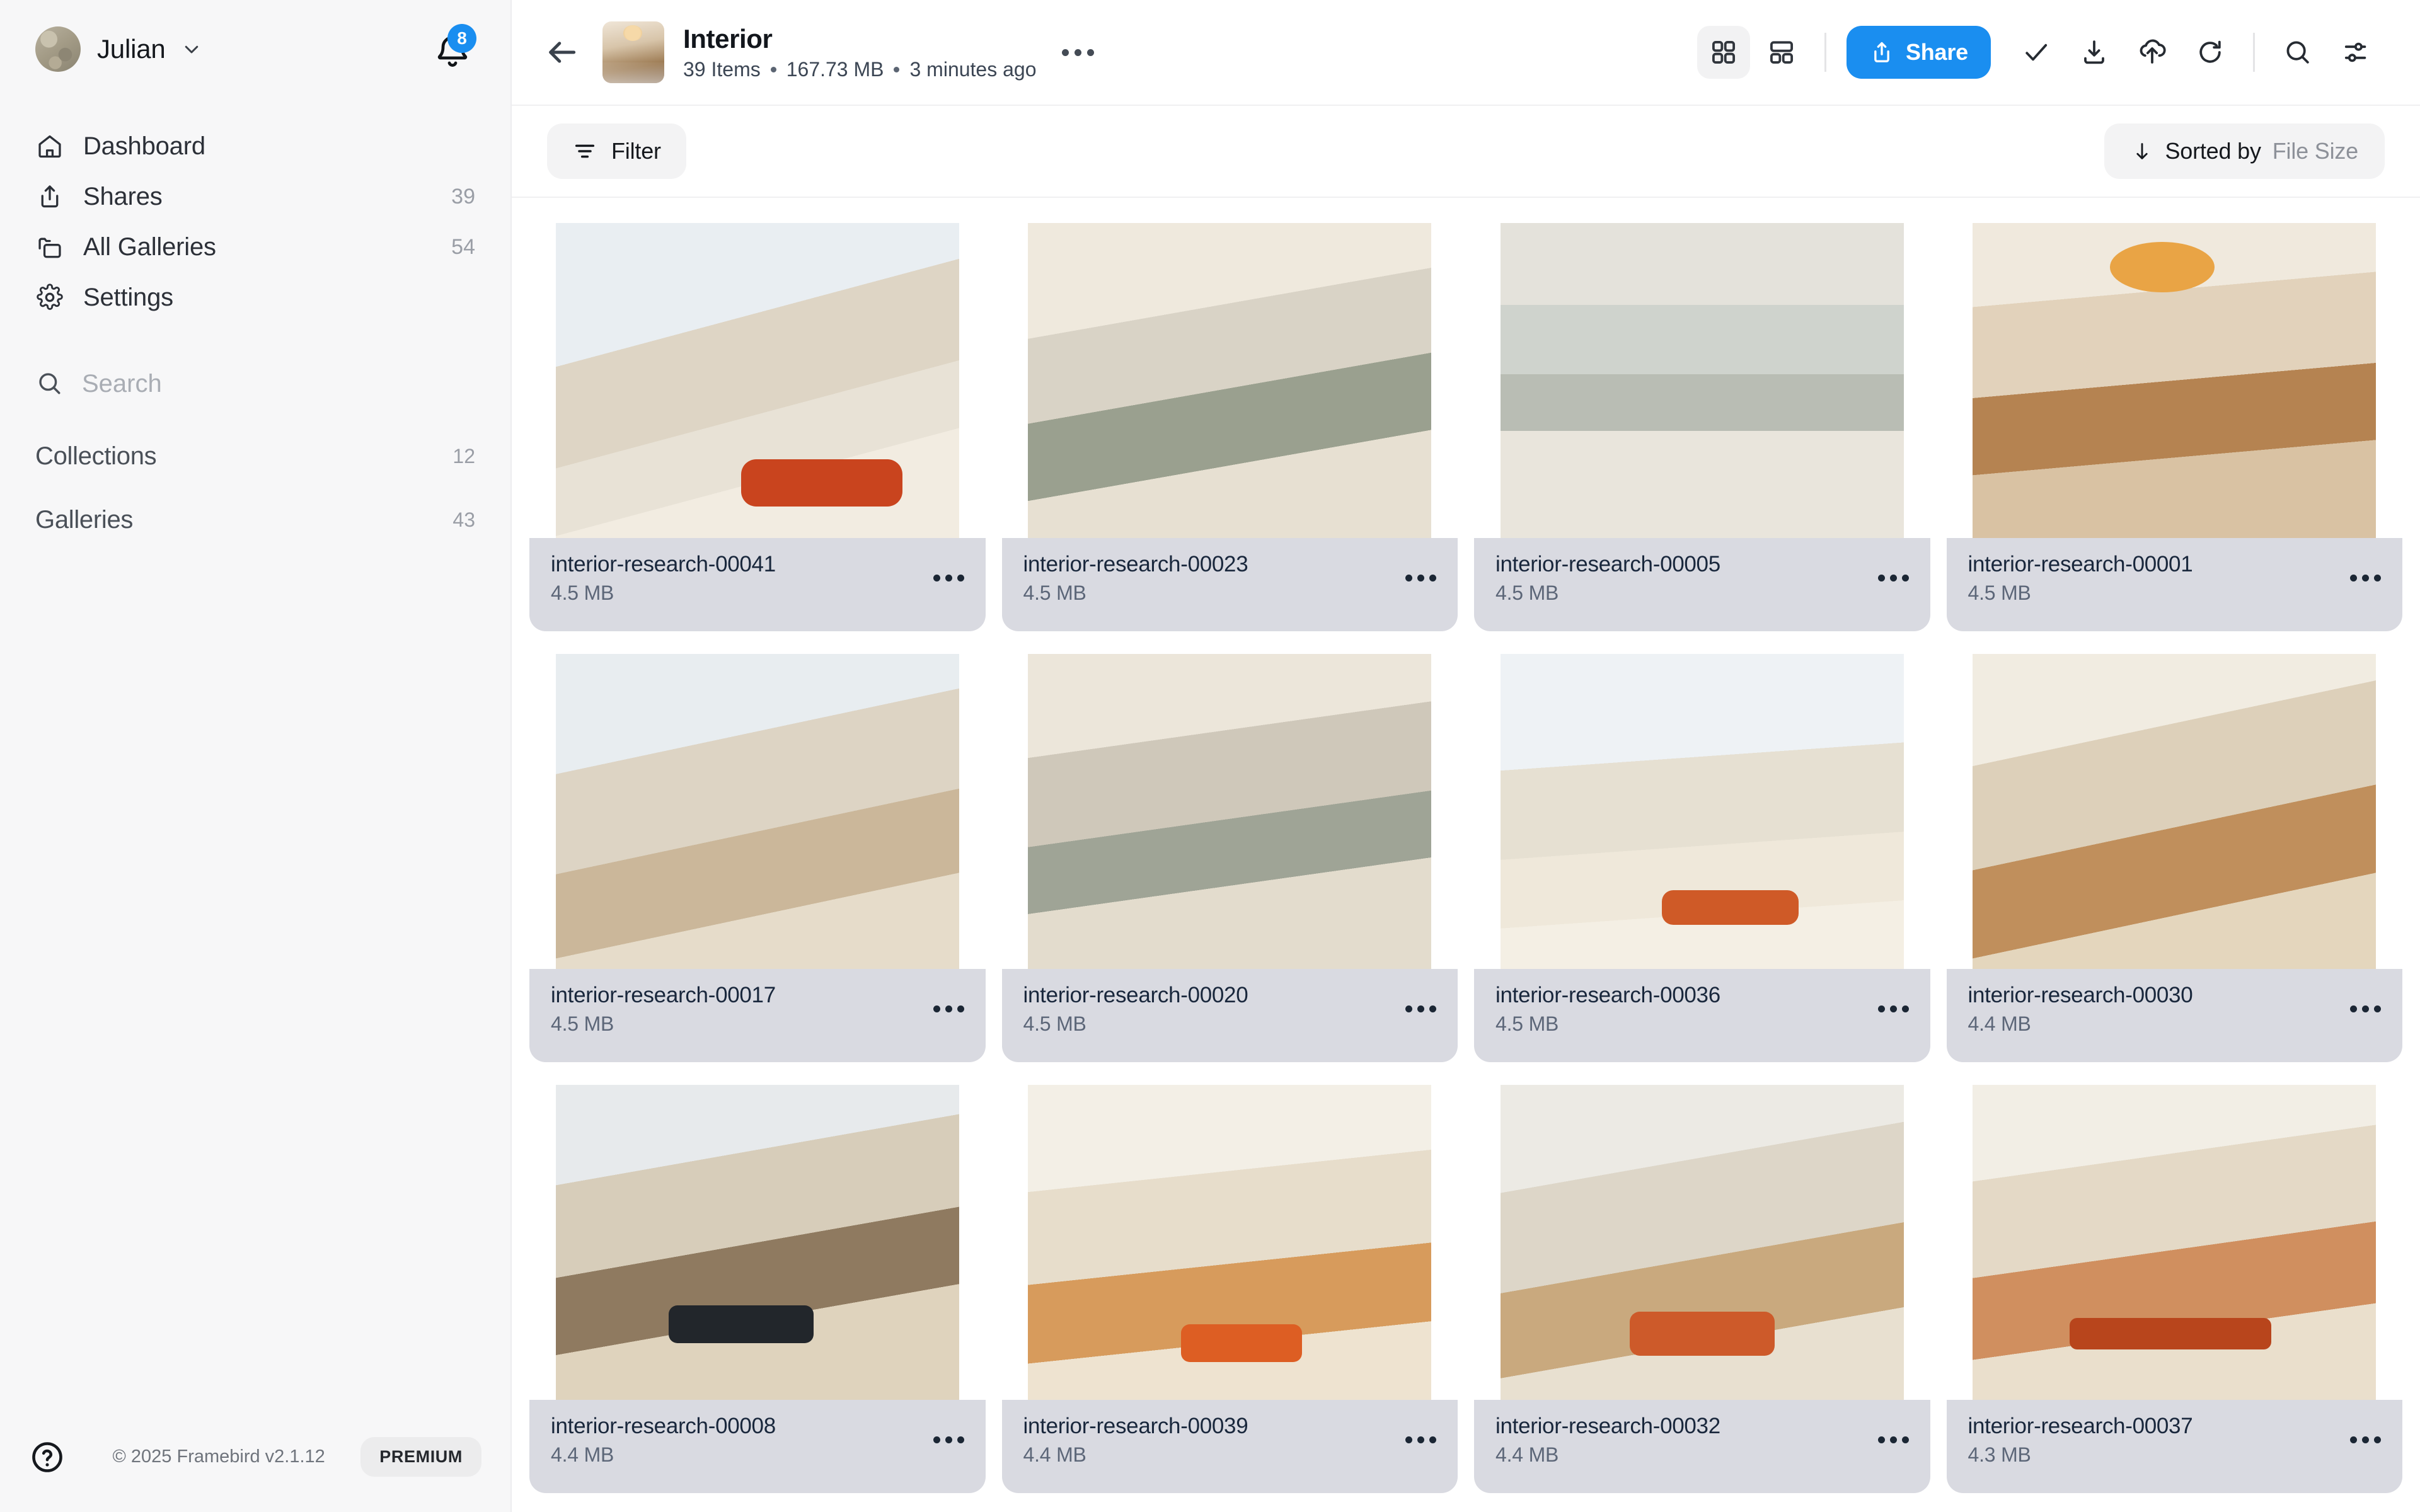 This screenshot has height=1512, width=2420. What do you see at coordinates (2174, 584) in the screenshot?
I see `card-caption: interior-research-00001 4.5 MB` at bounding box center [2174, 584].